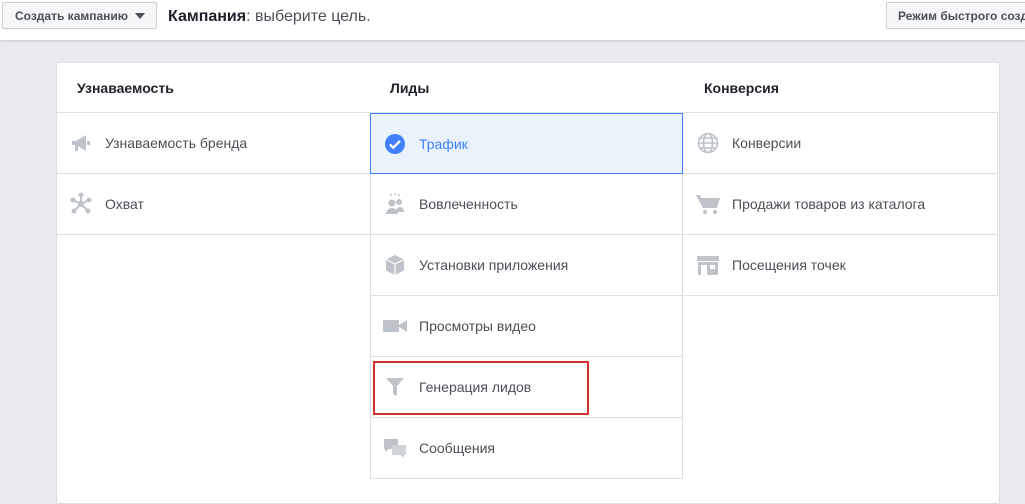 The width and height of the screenshot is (1025, 504). What do you see at coordinates (395, 326) in the screenshot?
I see `video-camera-icon` at bounding box center [395, 326].